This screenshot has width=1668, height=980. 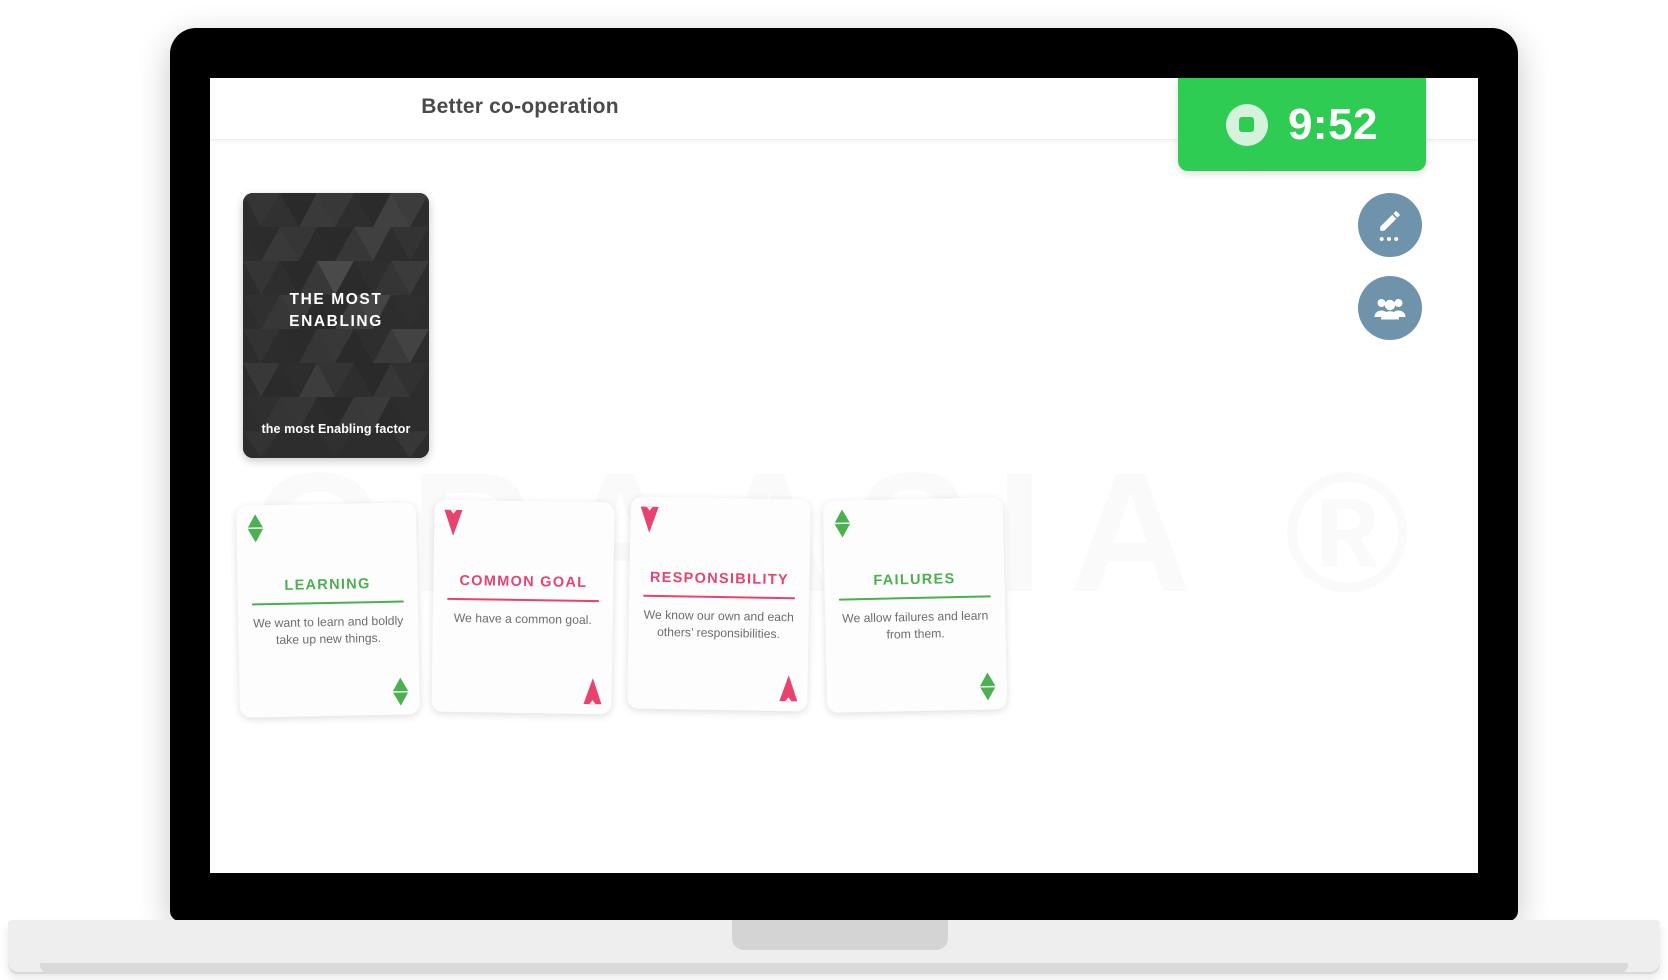 I want to click on edit-button: •••, so click(x=1390, y=225).